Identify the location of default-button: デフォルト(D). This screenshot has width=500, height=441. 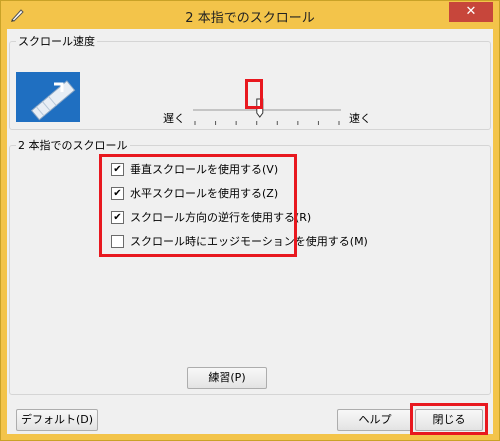
(57, 420).